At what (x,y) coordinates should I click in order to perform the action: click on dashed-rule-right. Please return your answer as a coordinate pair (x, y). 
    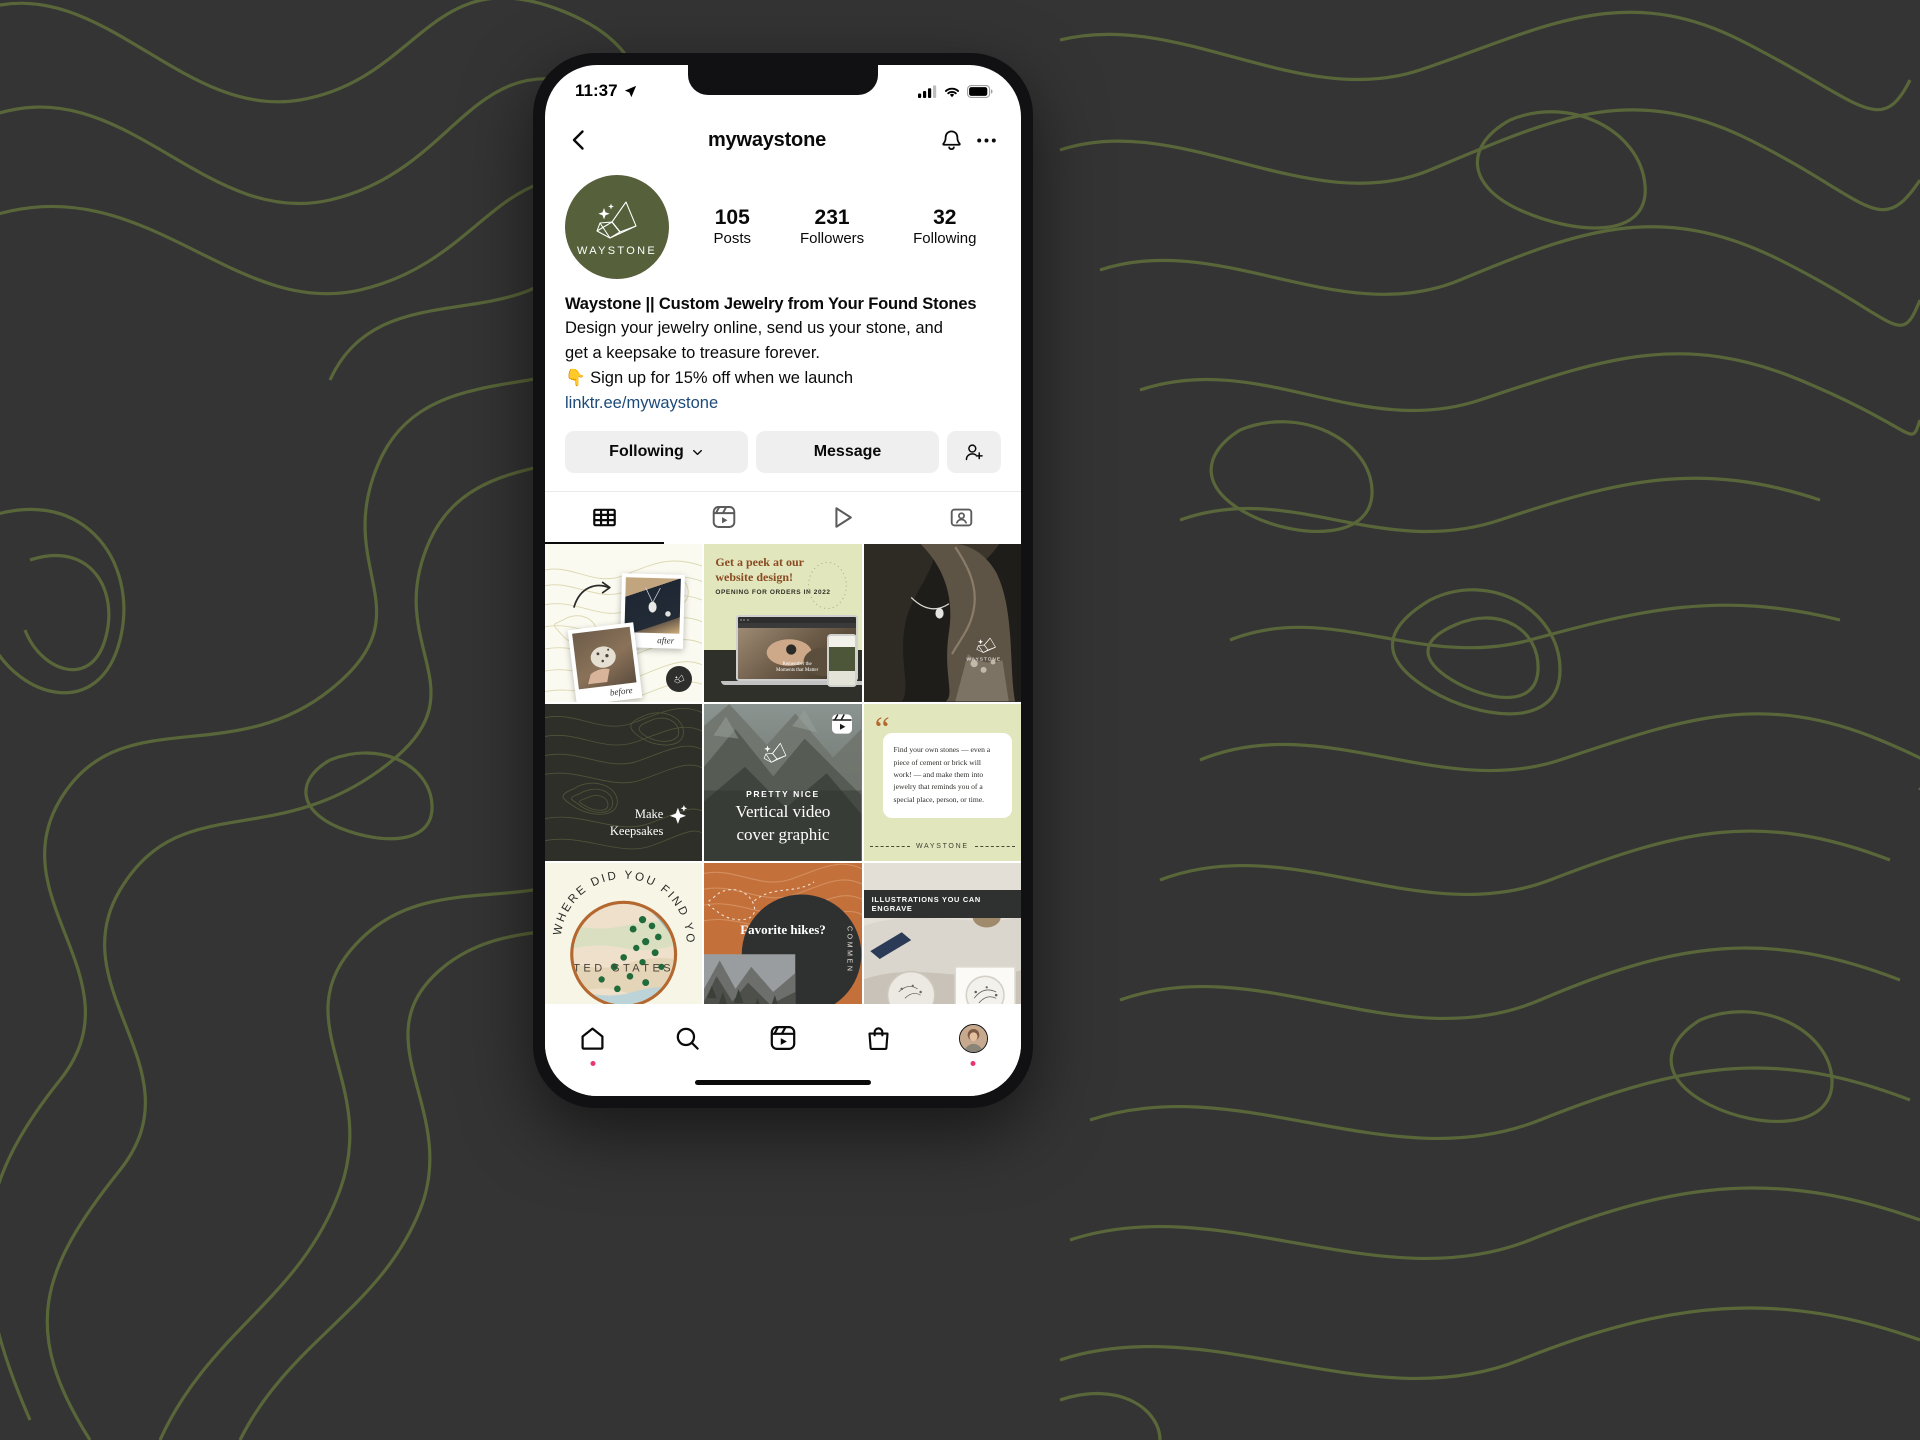
    Looking at the image, I should click on (994, 846).